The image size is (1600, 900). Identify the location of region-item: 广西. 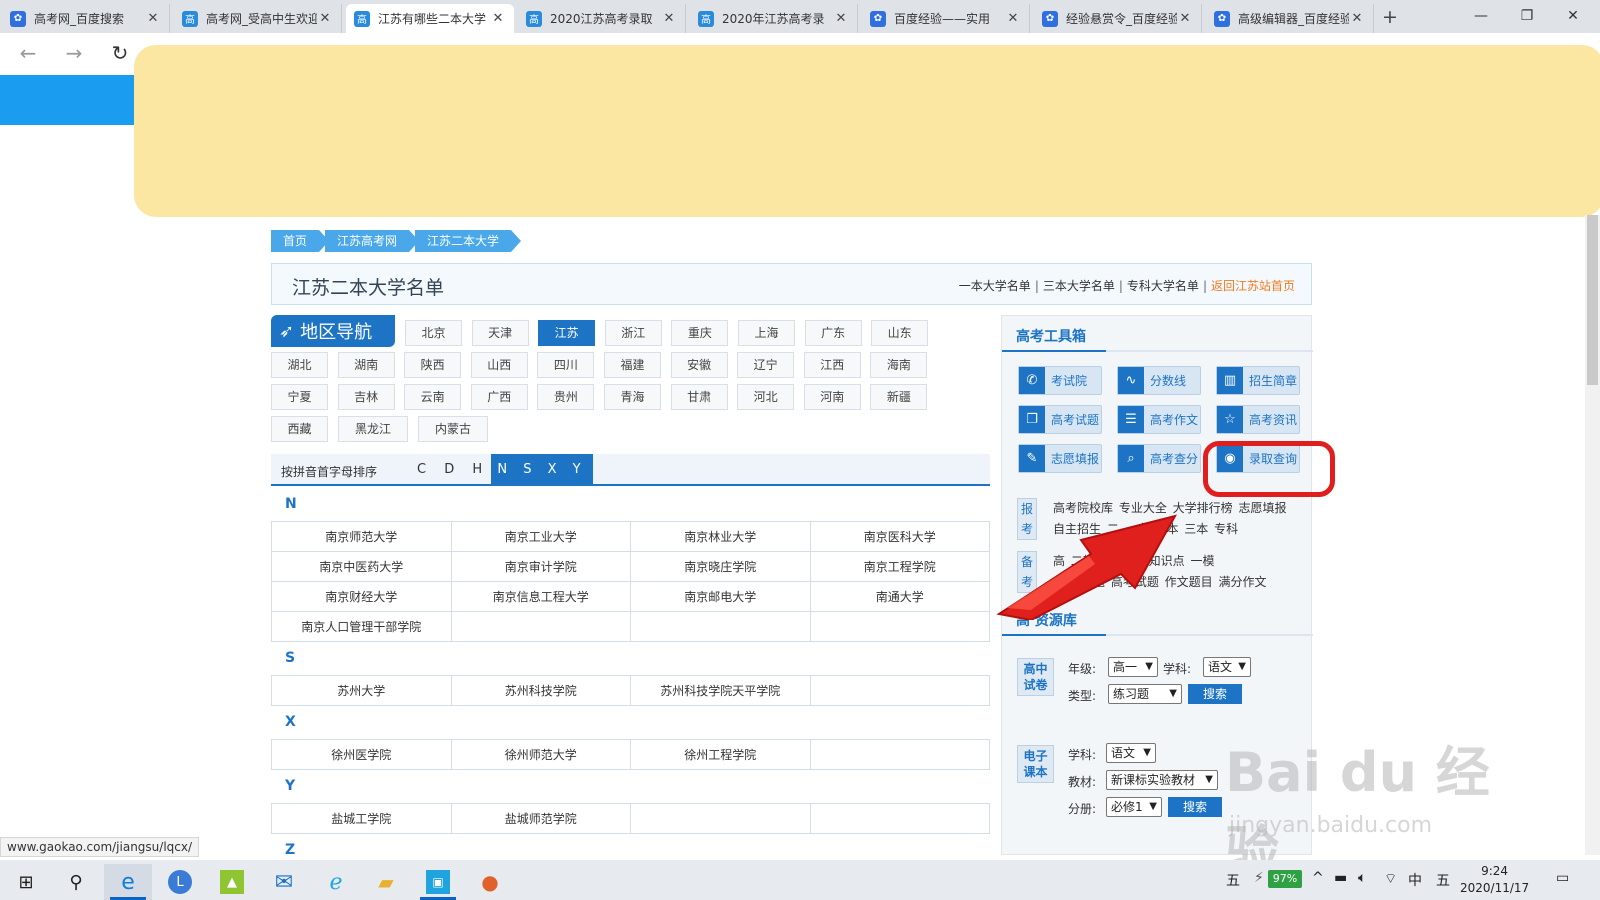
(499, 397).